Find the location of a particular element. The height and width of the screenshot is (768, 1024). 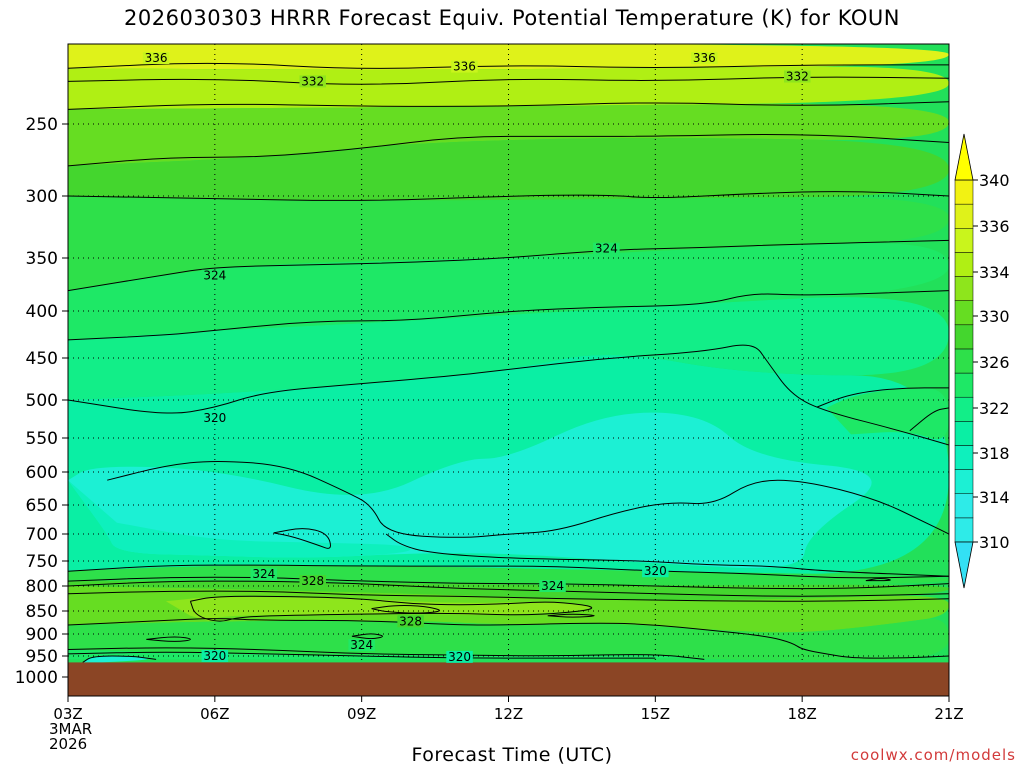

contour-label-3: 332 is located at coordinates (312, 81).